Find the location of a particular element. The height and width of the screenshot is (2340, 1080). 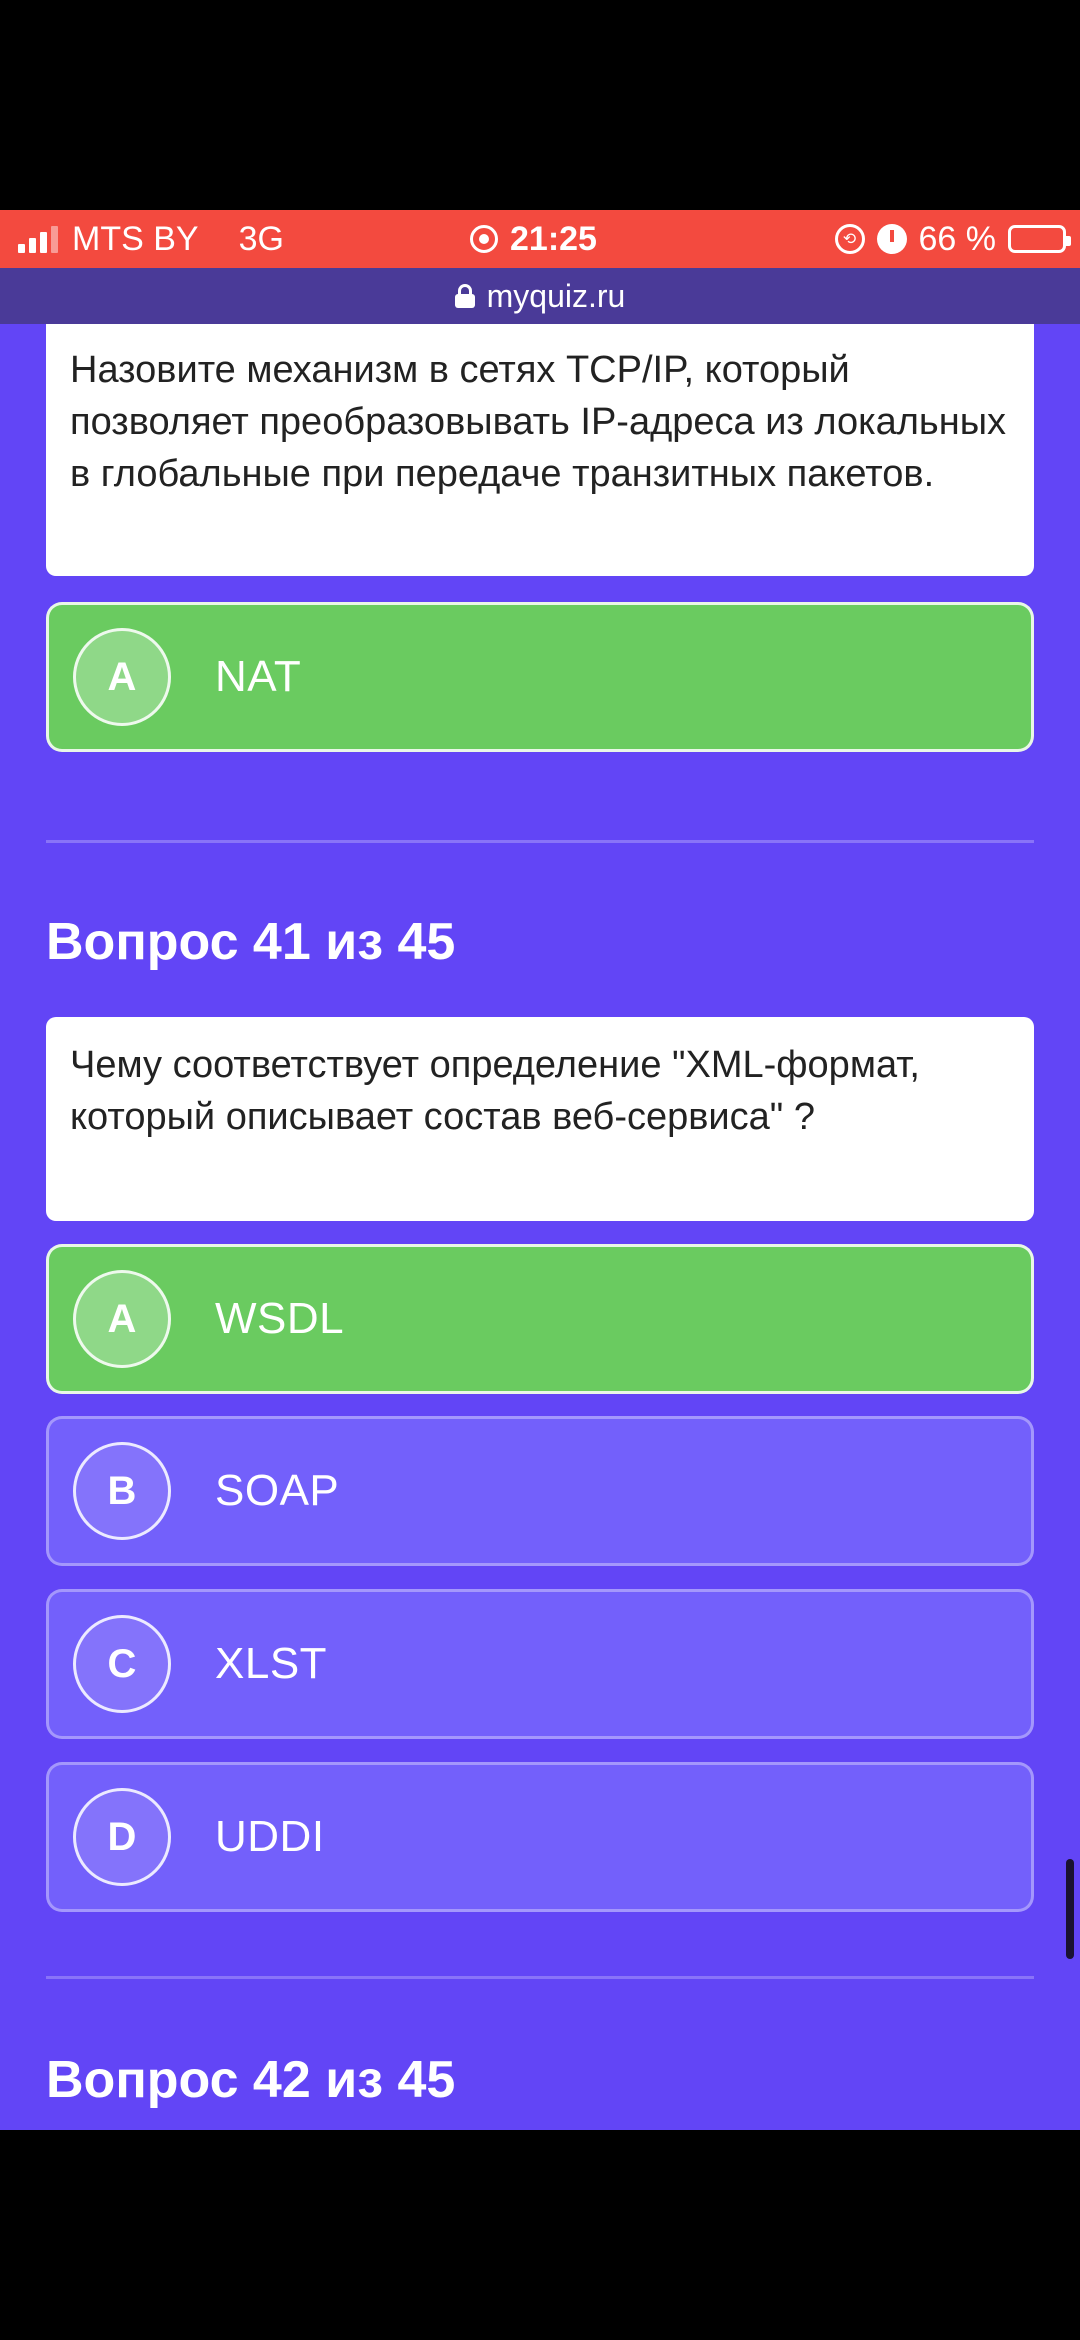

rotation-lock-icon: ⟲ is located at coordinates (849, 239).